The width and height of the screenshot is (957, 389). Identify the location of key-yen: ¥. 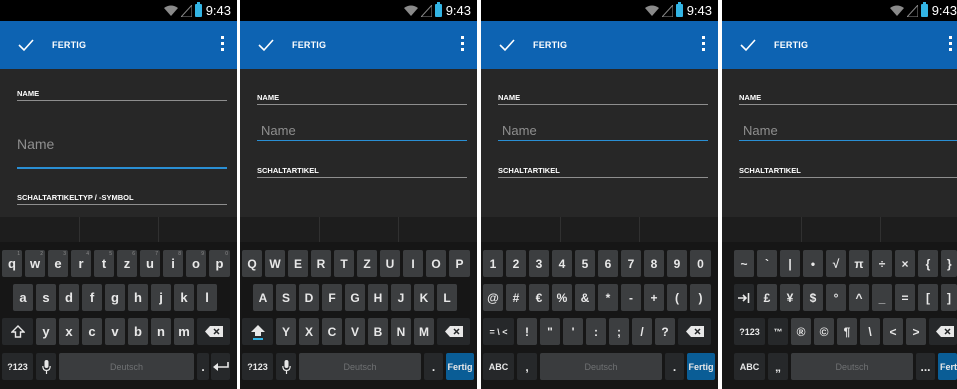
(790, 297).